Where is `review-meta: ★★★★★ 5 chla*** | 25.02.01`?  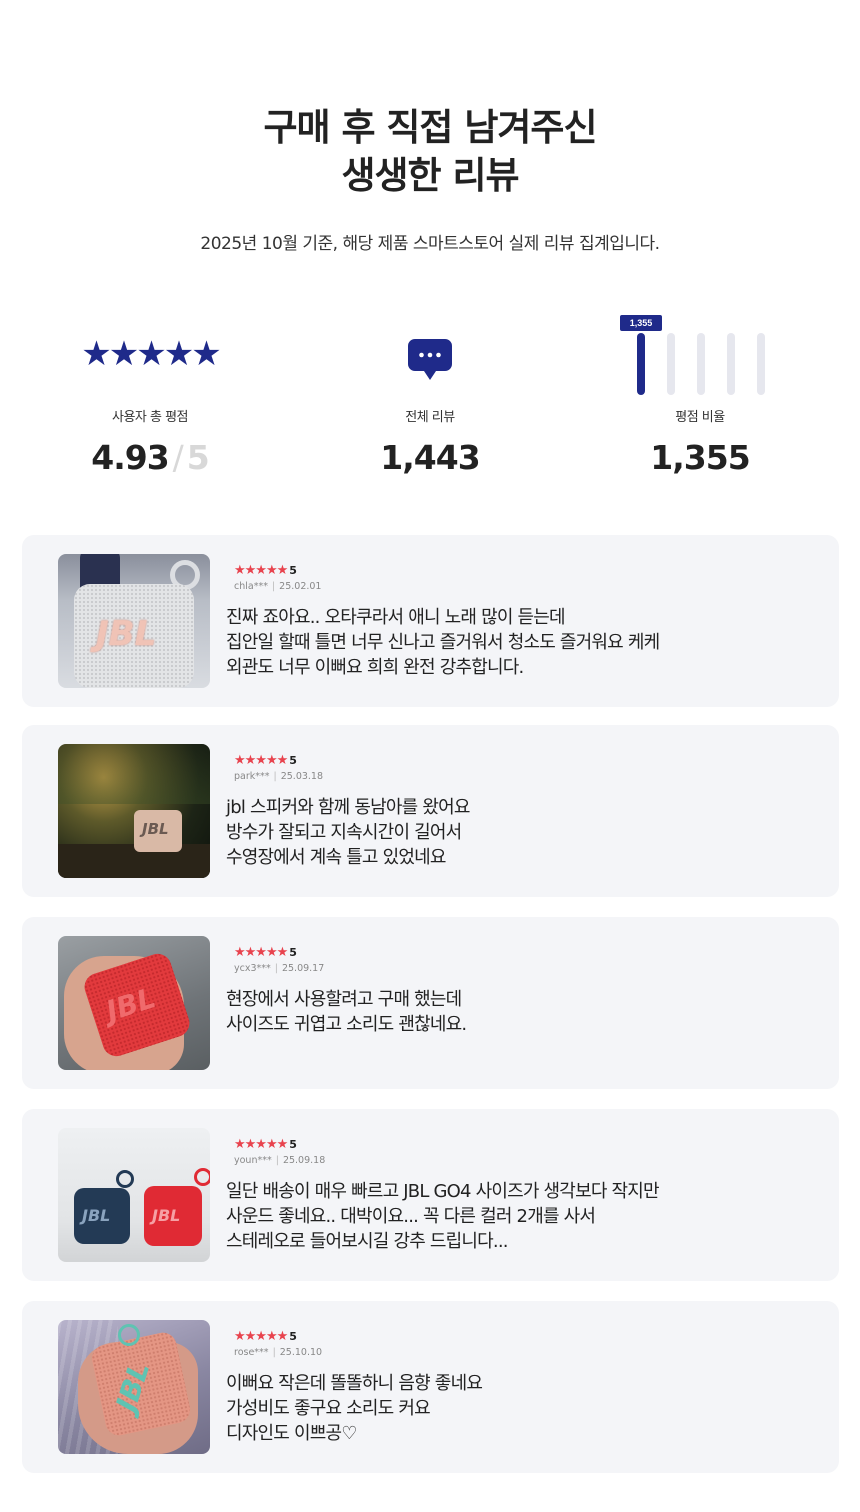 review-meta: ★★★★★ 5 chla*** | 25.02.01 is located at coordinates (278, 577).